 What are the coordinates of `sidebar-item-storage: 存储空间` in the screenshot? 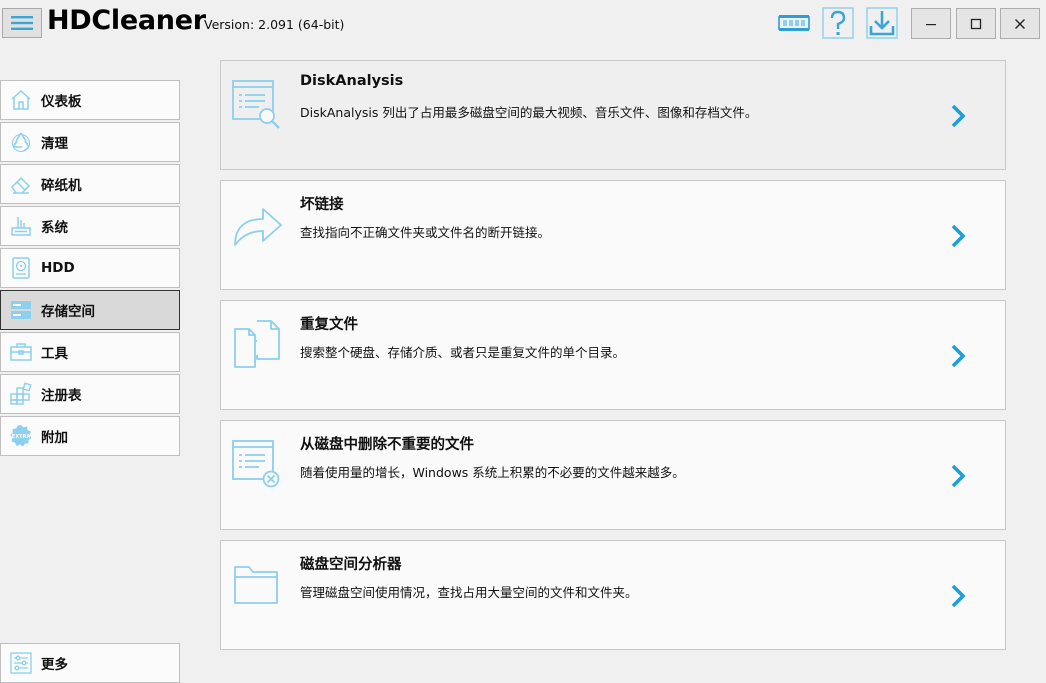 It's located at (90, 310).